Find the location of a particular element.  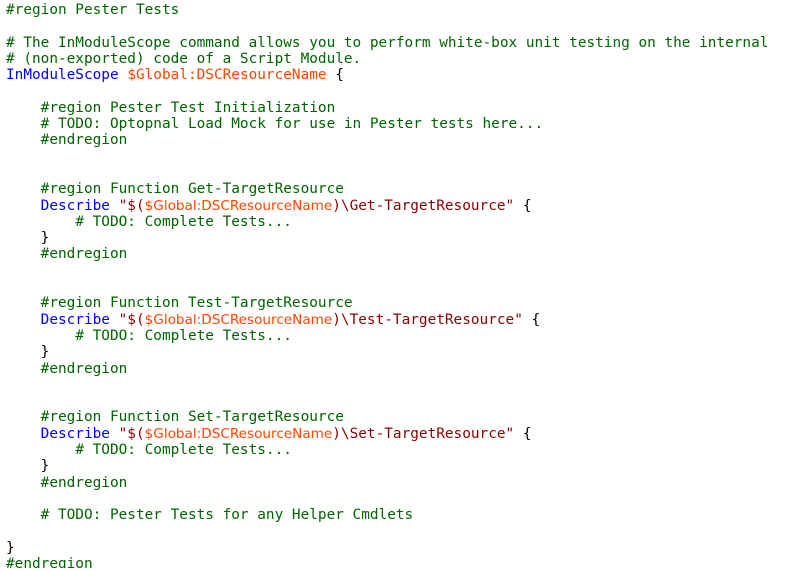

code-comment: #region Pester Test Initialization is located at coordinates (188, 107).